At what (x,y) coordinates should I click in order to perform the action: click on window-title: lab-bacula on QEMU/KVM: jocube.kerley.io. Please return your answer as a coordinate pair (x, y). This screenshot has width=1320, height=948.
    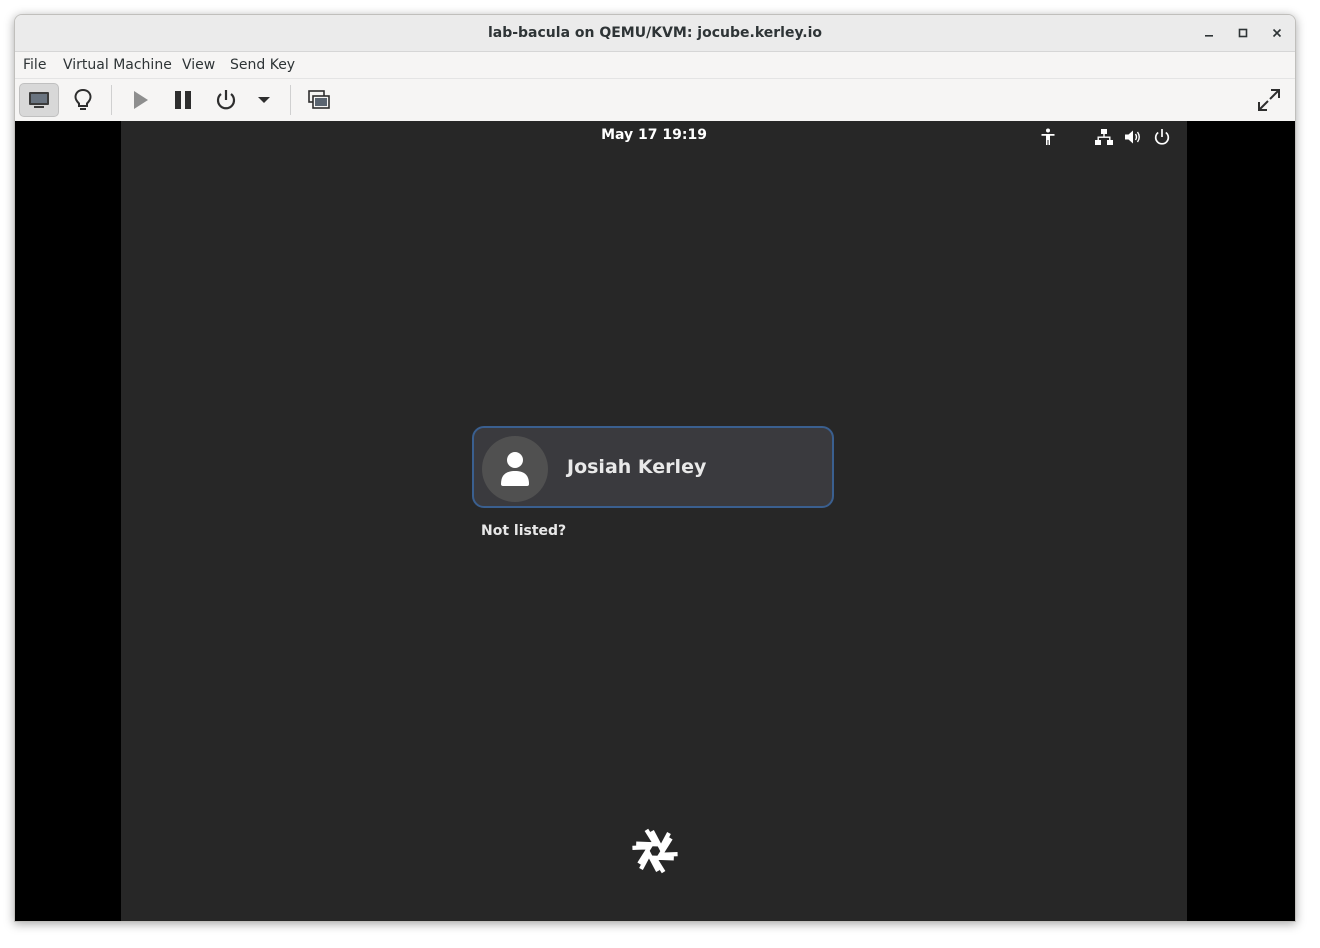
    Looking at the image, I should click on (655, 33).